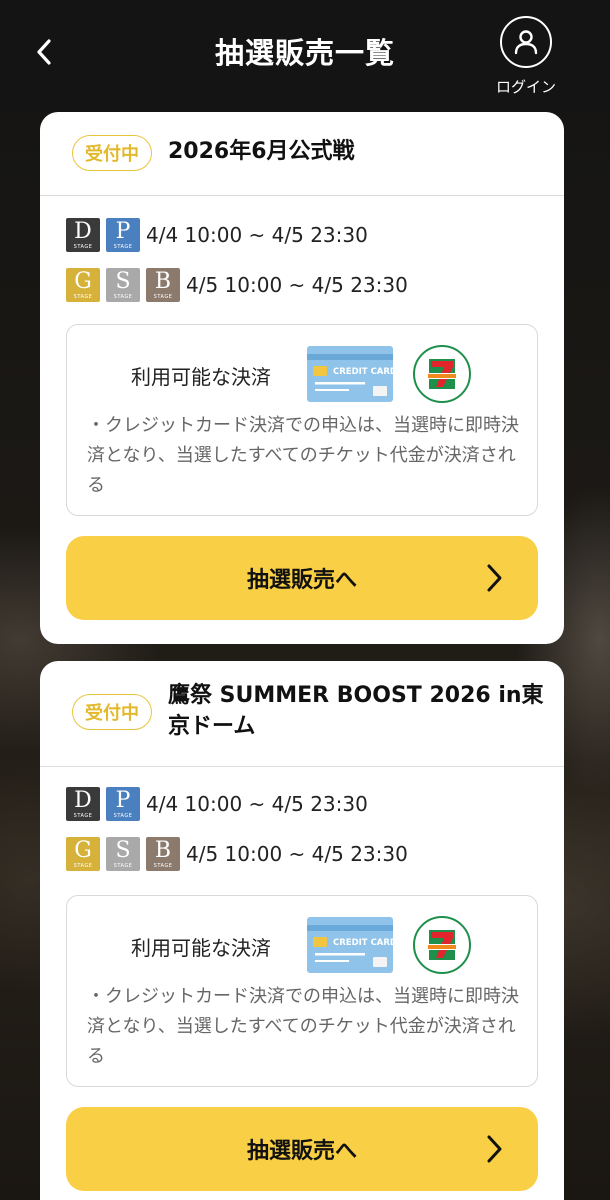 The width and height of the screenshot is (610, 1200). I want to click on event-title: 鷹祭 SUMMER BOOST 2026 in東京ドーム, so click(356, 711).